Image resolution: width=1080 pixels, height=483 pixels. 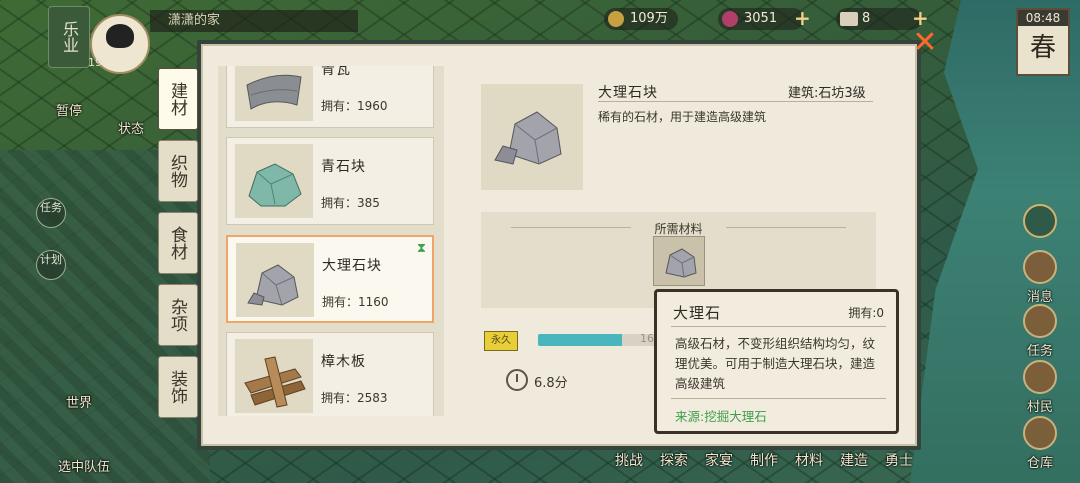 I want to click on coin-value: 109万, so click(x=649, y=18).